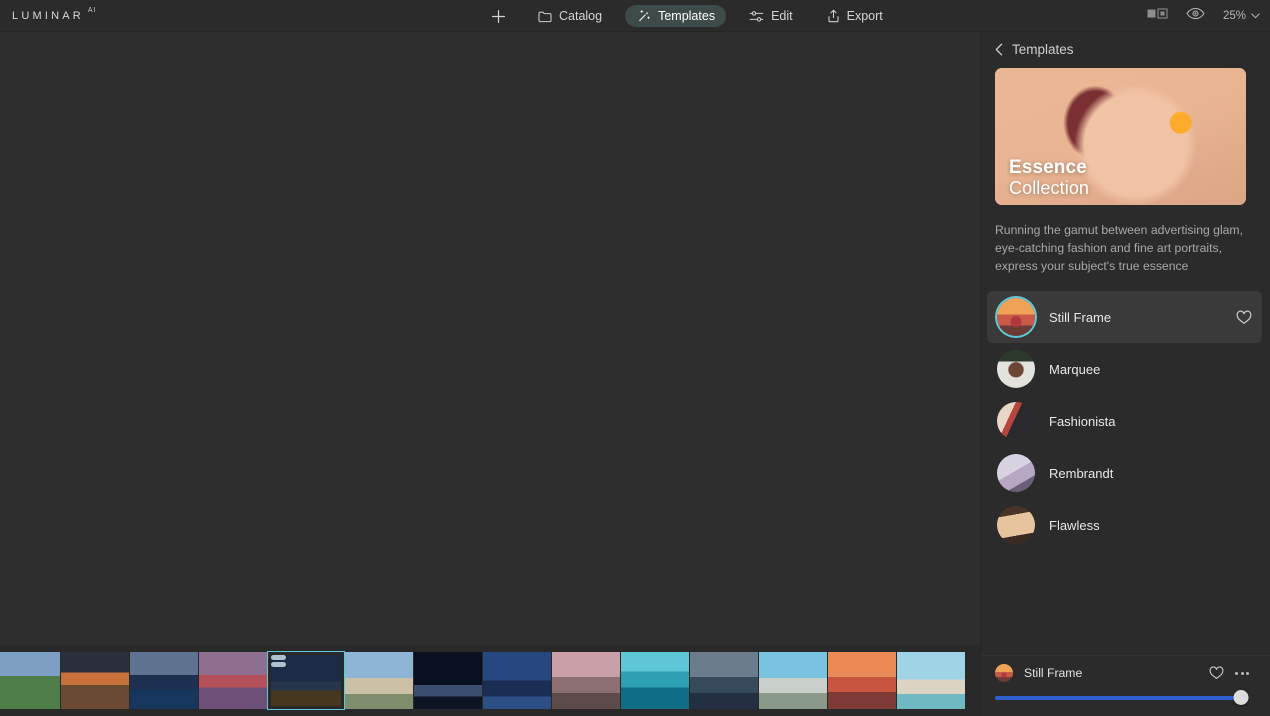 This screenshot has width=1270, height=716. I want to click on zoom-level-value: 25%, so click(1234, 16).